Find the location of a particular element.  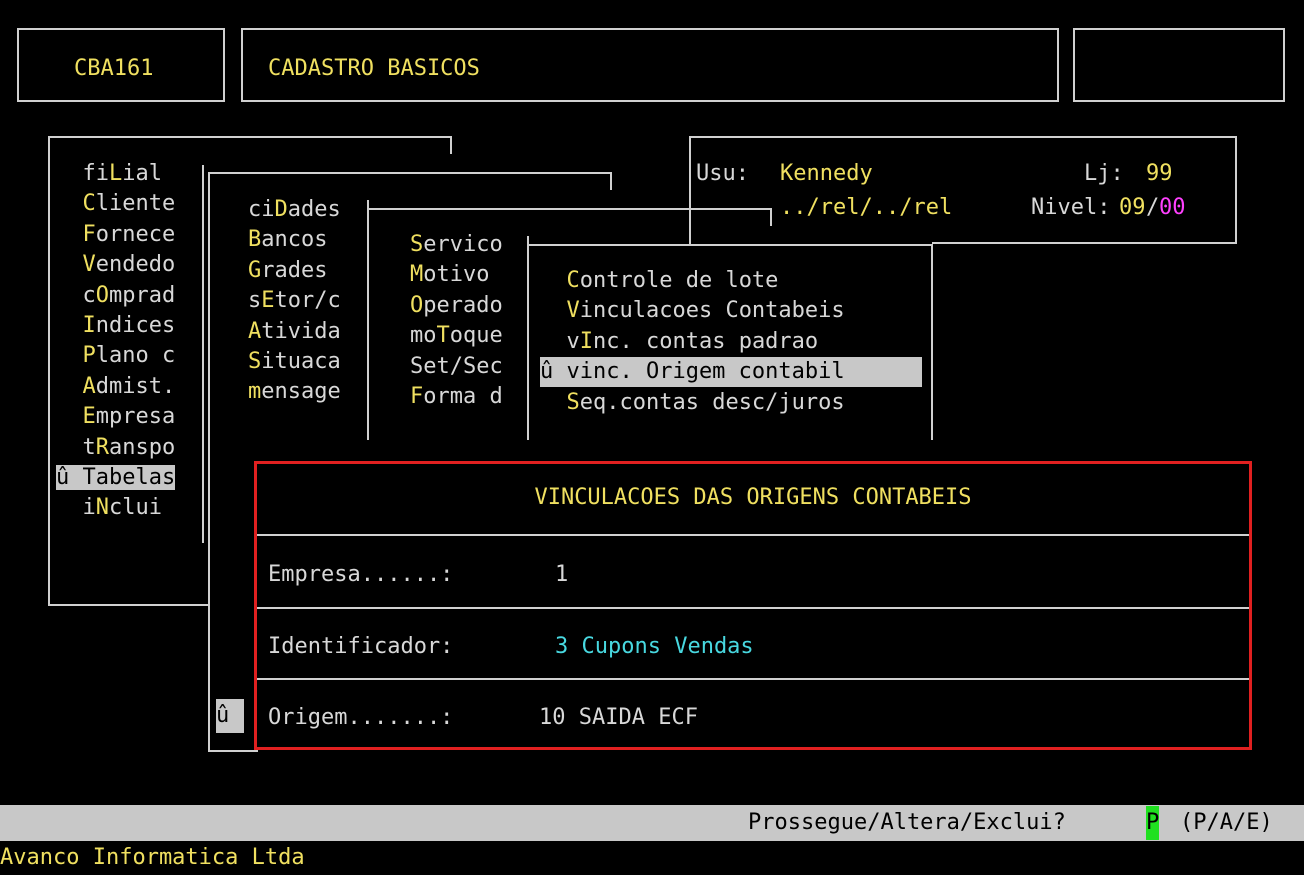

status-options: (P/A/E) is located at coordinates (1226, 822).